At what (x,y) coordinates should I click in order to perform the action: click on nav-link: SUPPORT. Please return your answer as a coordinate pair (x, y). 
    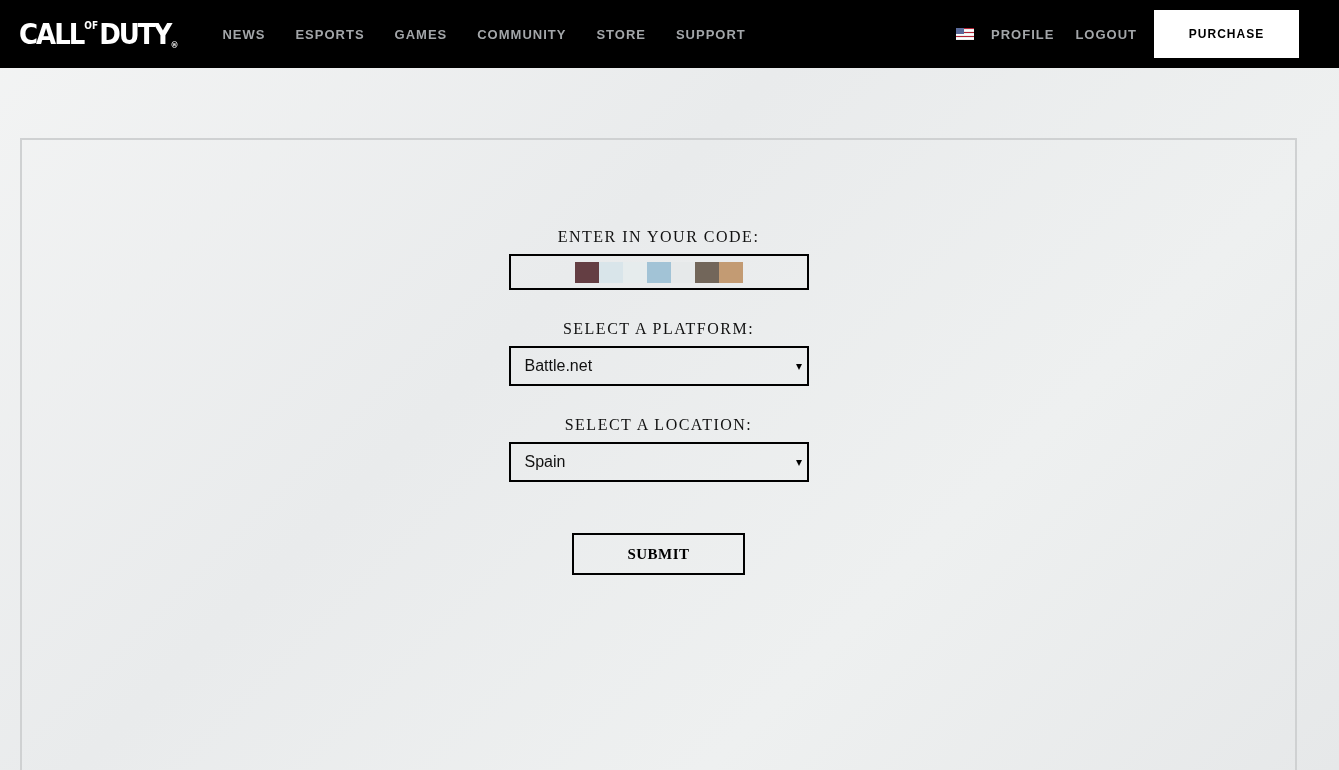
    Looking at the image, I should click on (710, 34).